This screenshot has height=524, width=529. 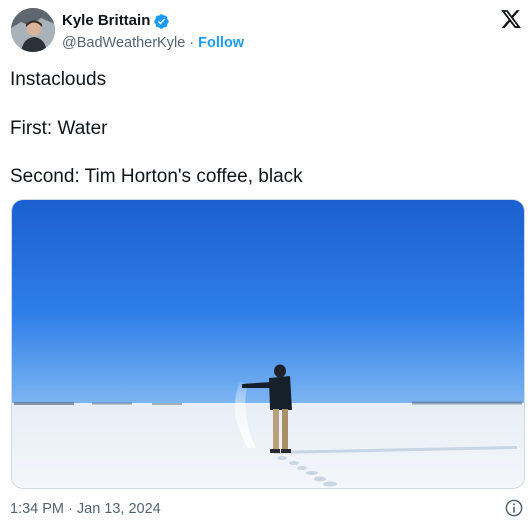 I want to click on x-logo-icon, so click(x=511, y=19).